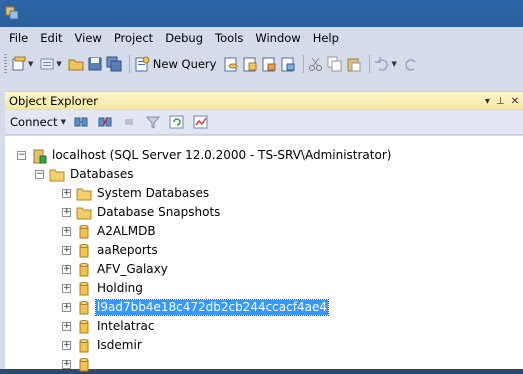  Describe the element at coordinates (105, 122) in the screenshot. I see `disconnect-icon` at that location.